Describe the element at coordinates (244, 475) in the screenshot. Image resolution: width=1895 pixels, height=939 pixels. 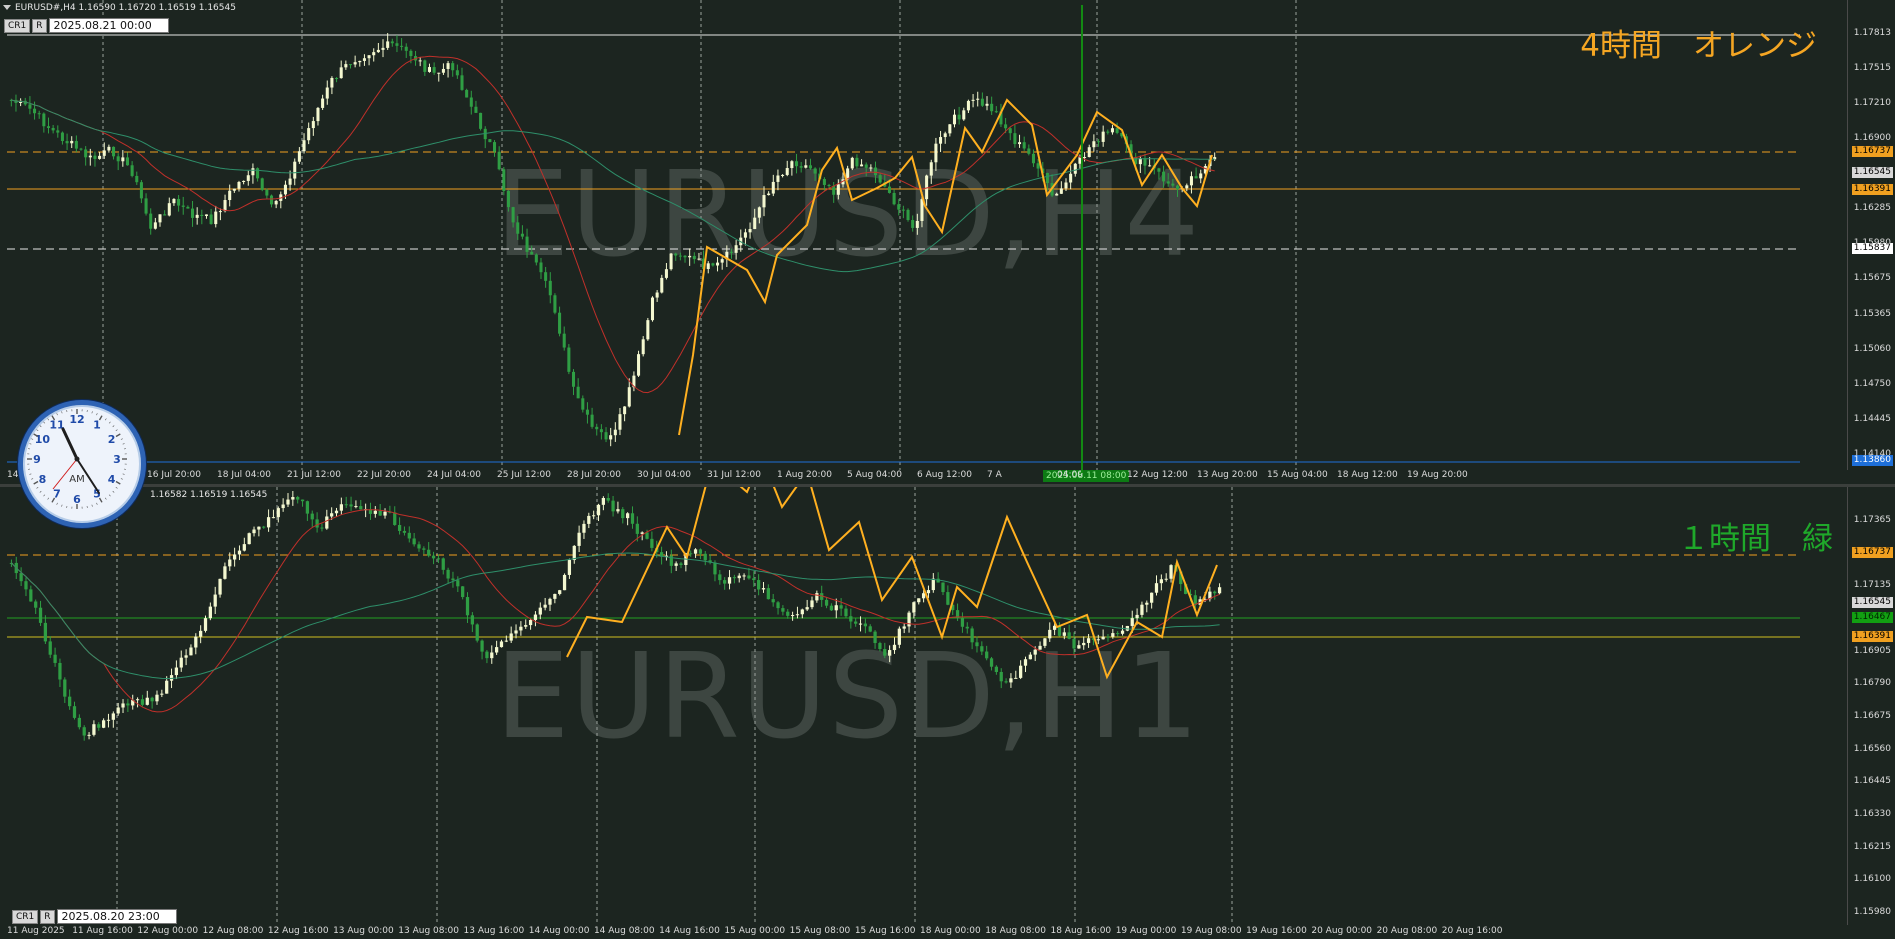
I see `time-axis-label: 18 Jul 04:00` at that location.